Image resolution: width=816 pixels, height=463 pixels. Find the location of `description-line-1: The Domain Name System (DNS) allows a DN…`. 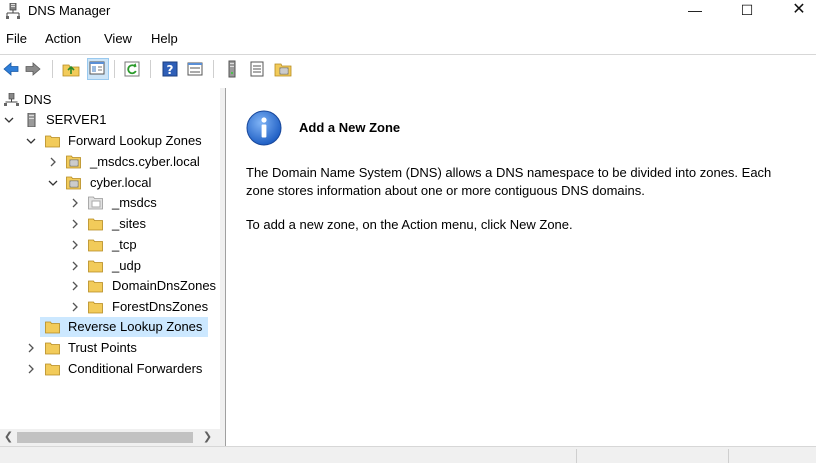

description-line-1: The Domain Name System (DNS) allows a DN… is located at coordinates (509, 172).